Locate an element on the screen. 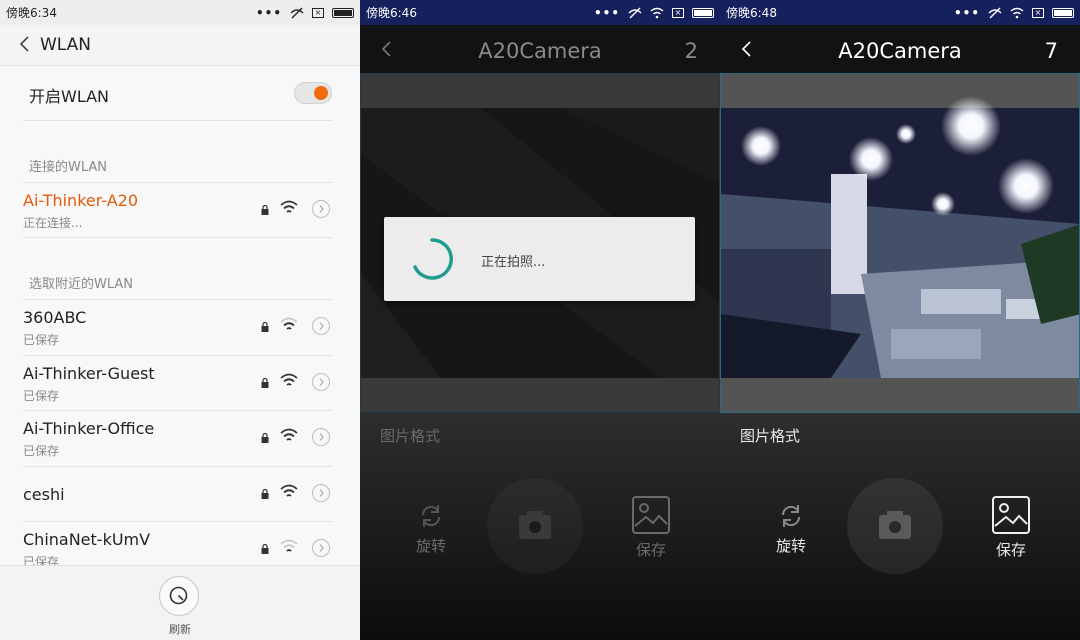  network-item: Ai-Thinker-Office 已保存 is located at coordinates (180, 438).